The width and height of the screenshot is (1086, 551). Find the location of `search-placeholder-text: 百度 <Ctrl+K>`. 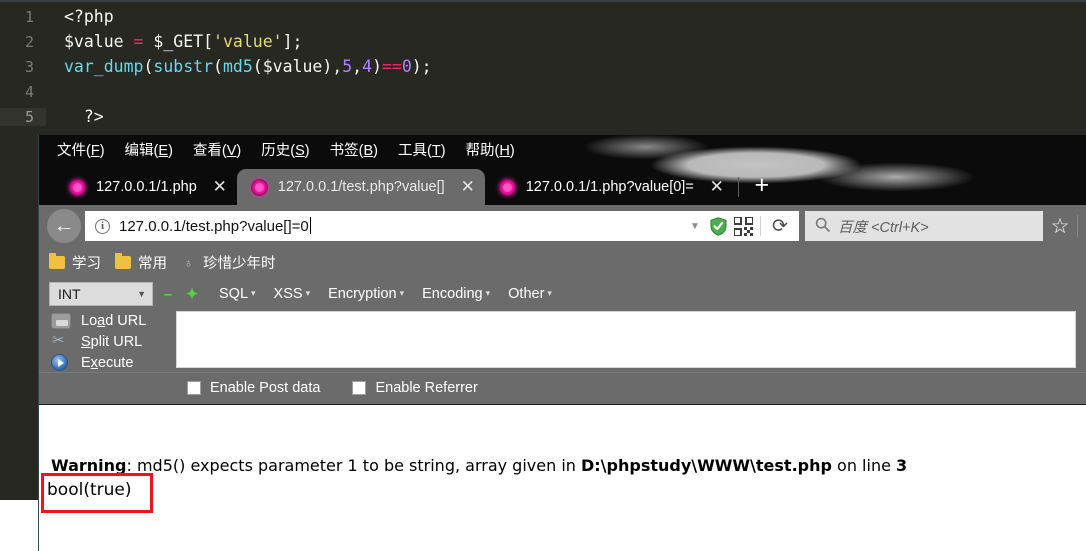

search-placeholder-text: 百度 <Ctrl+K> is located at coordinates (883, 227).